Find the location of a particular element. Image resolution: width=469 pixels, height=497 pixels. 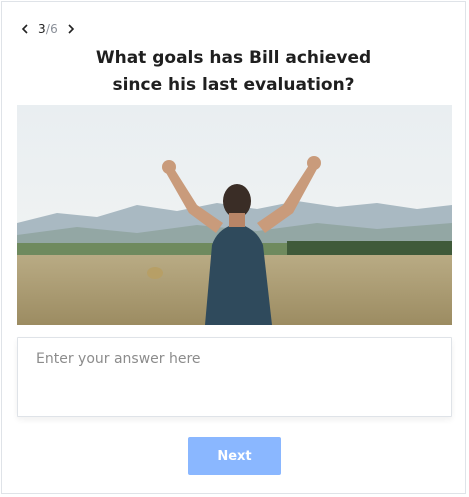

total-pages: 6 is located at coordinates (54, 29).